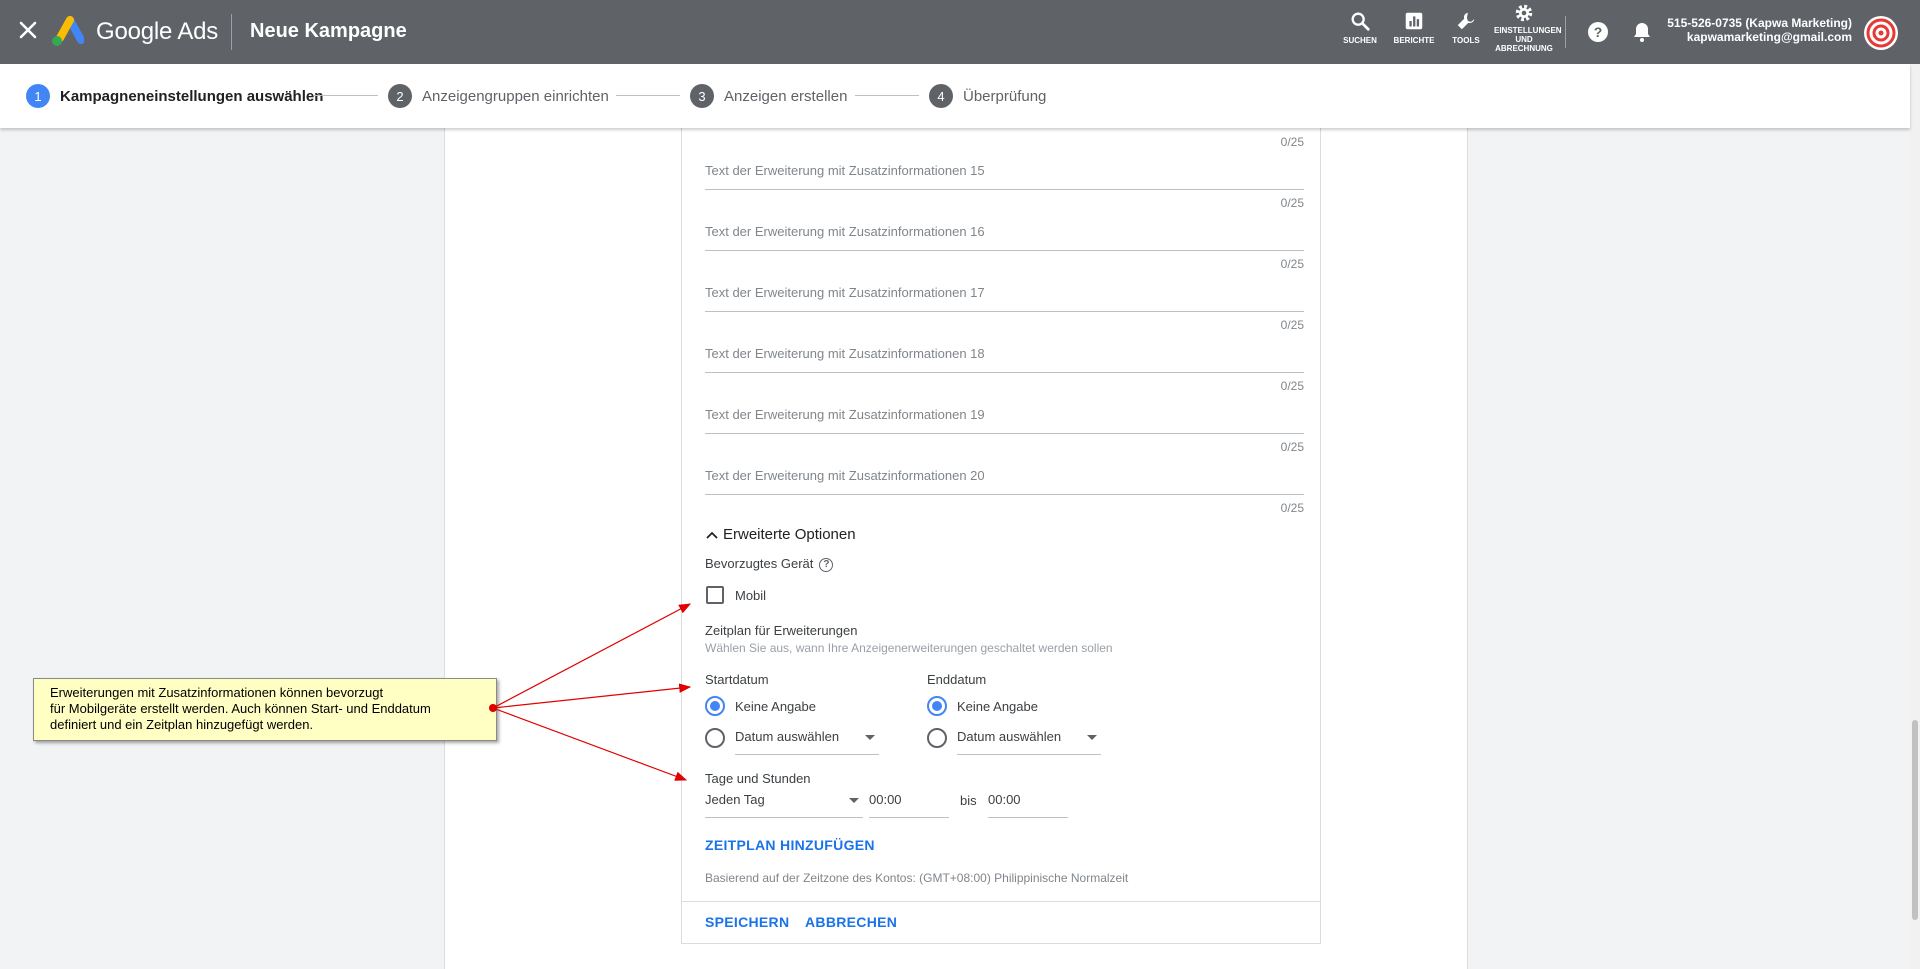 The height and width of the screenshot is (969, 1920). Describe the element at coordinates (1001, 901) in the screenshot. I see `form-footer-divider` at that location.